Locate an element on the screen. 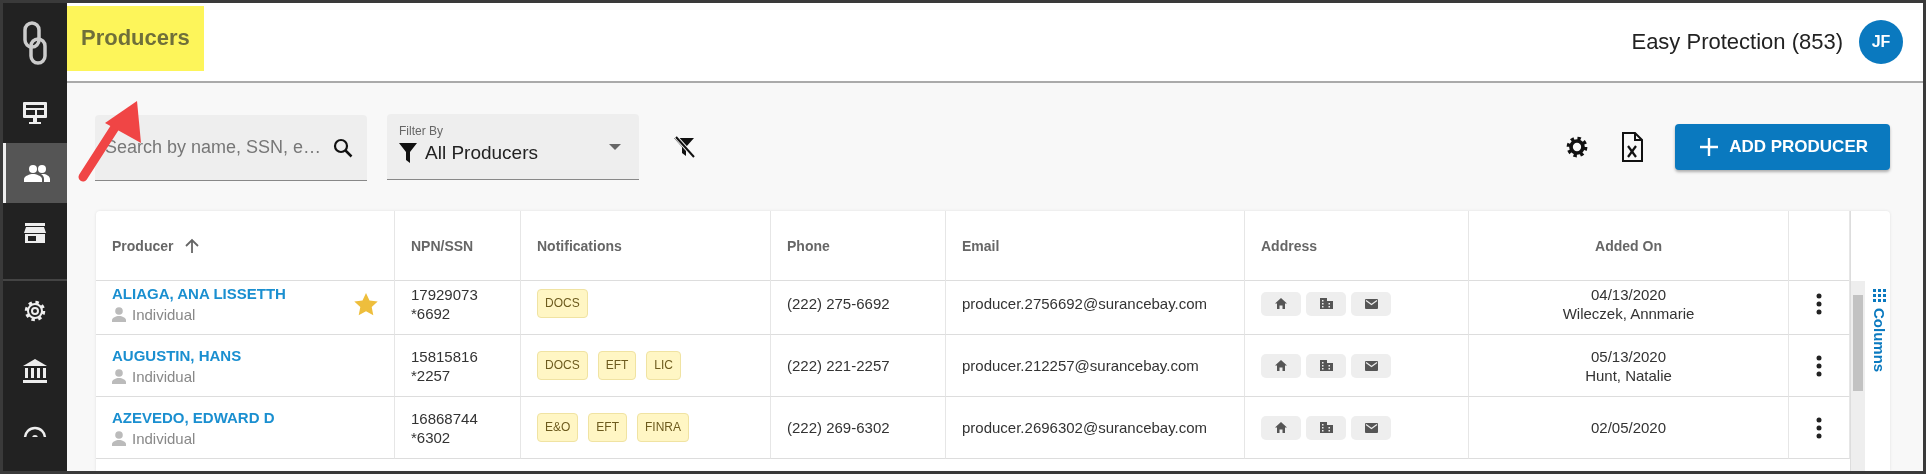  account-name: Easy Protection (853) is located at coordinates (1737, 42).